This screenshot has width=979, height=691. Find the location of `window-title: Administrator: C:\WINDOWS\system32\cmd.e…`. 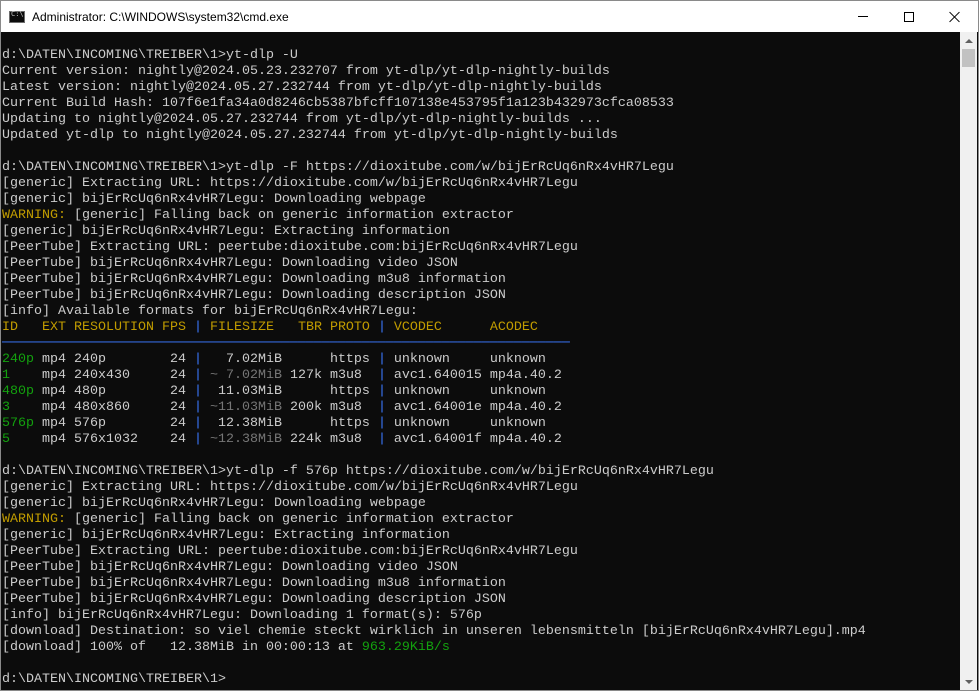

window-title: Administrator: C:\WINDOWS\system32\cmd.e… is located at coordinates (160, 16).